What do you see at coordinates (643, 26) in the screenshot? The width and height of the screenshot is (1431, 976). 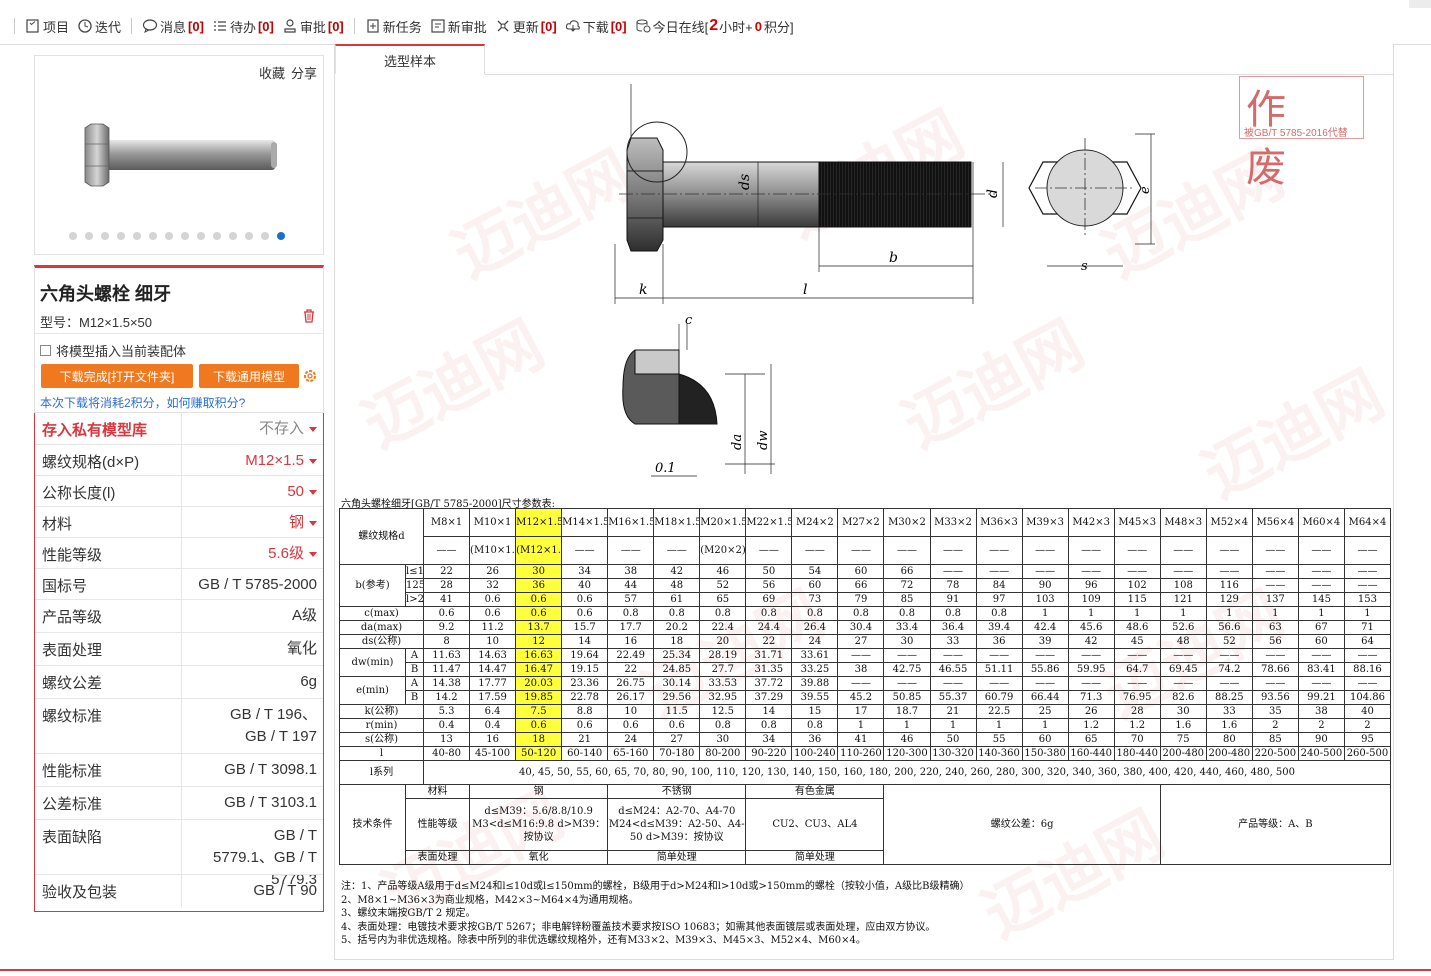 I see `online-icon` at bounding box center [643, 26].